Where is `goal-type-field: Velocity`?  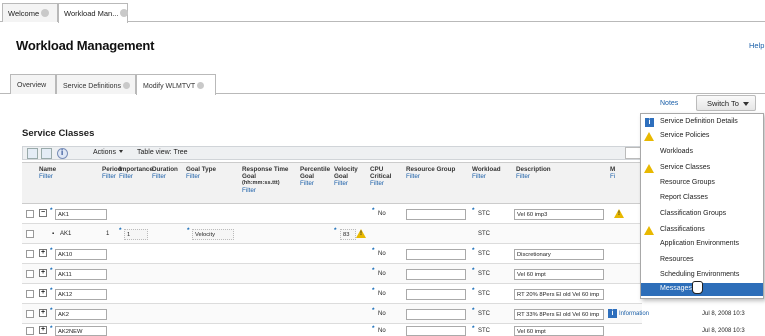 goal-type-field: Velocity is located at coordinates (213, 234).